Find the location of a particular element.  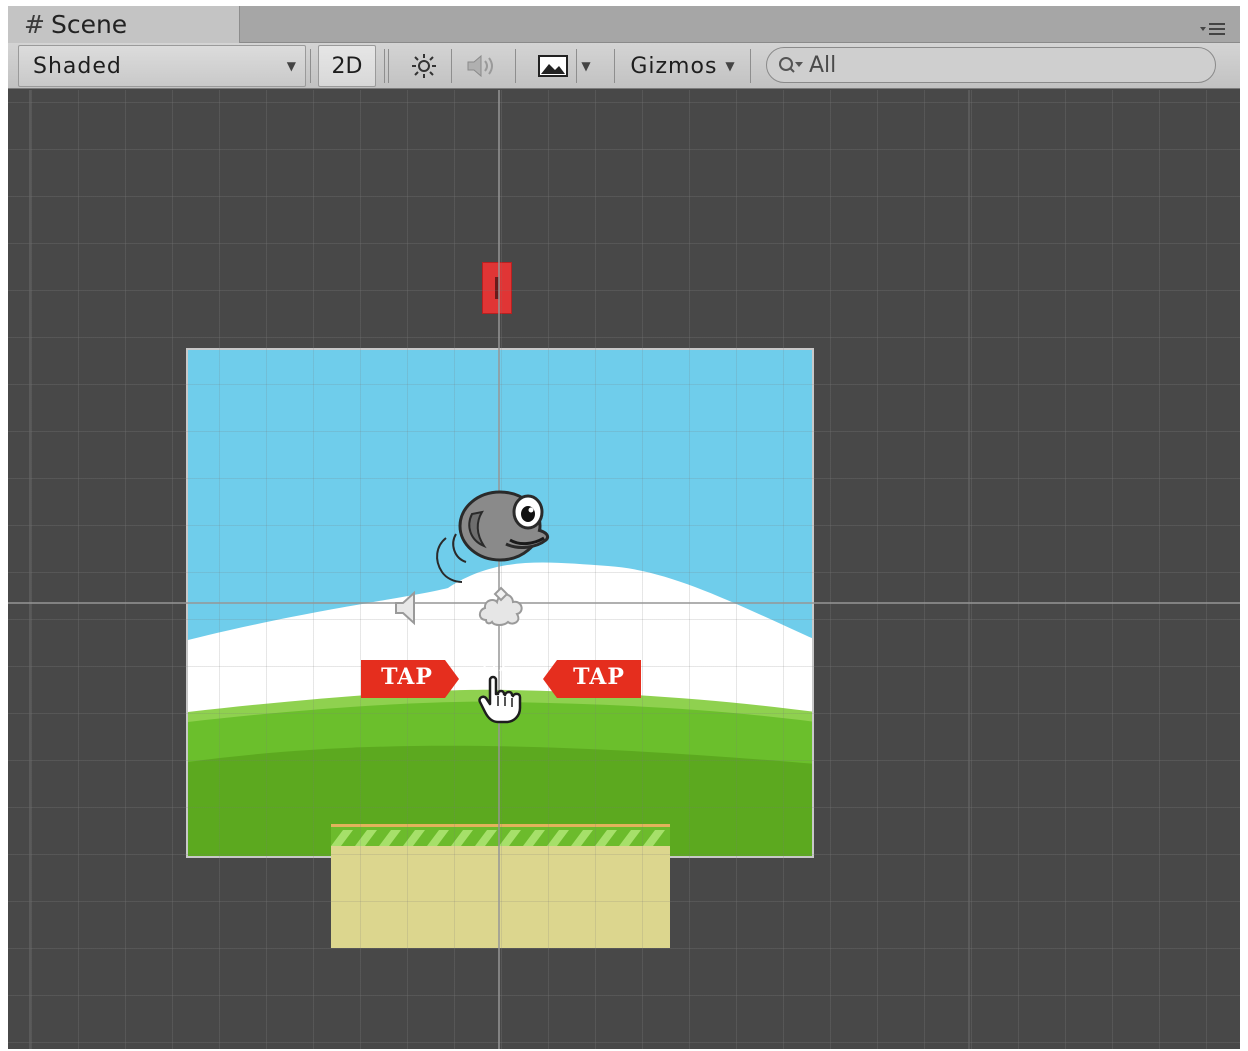

sun-icon is located at coordinates (424, 66).